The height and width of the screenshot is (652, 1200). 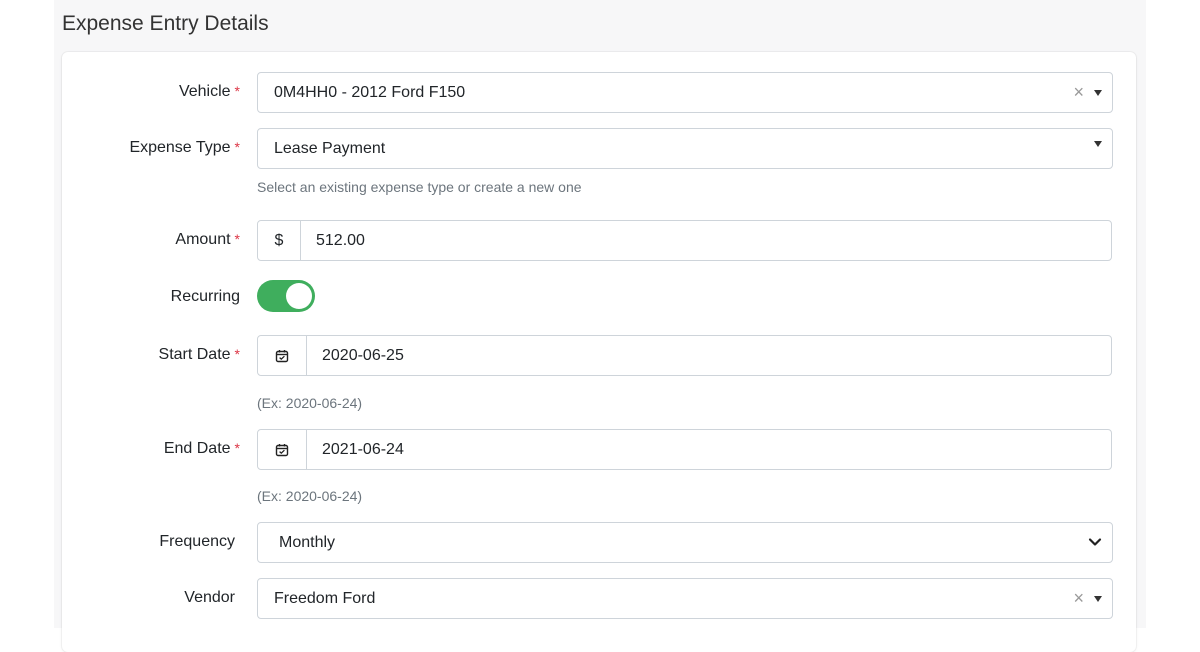 What do you see at coordinates (299, 296) in the screenshot?
I see `toggle-knob` at bounding box center [299, 296].